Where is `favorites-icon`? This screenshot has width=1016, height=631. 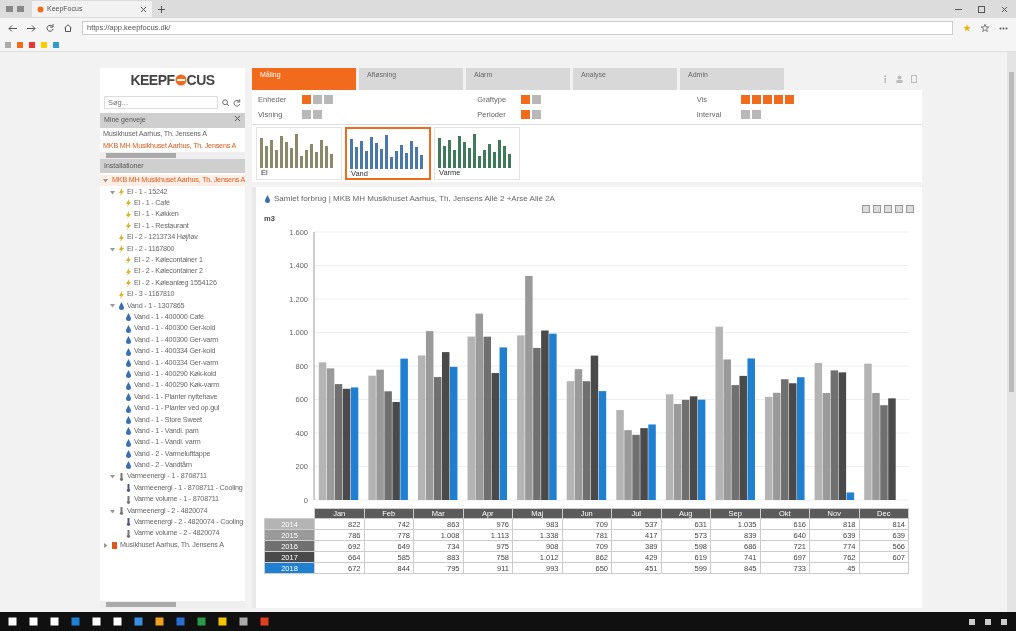
favorites-icon is located at coordinates (985, 28).